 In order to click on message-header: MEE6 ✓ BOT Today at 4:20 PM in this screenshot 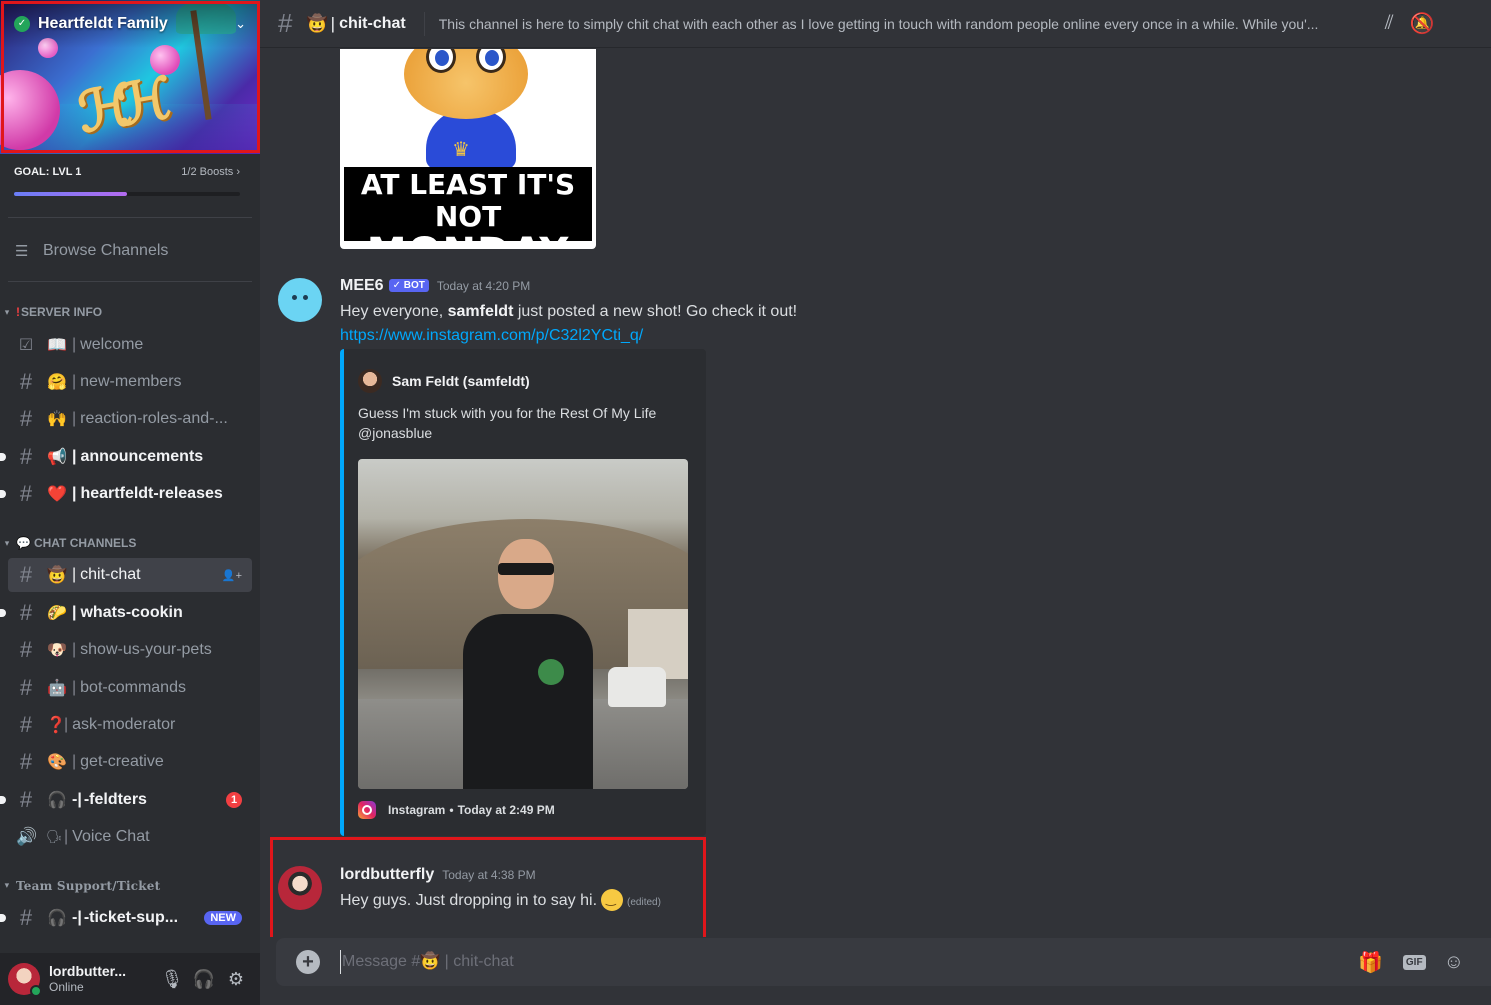, I will do `click(435, 286)`.